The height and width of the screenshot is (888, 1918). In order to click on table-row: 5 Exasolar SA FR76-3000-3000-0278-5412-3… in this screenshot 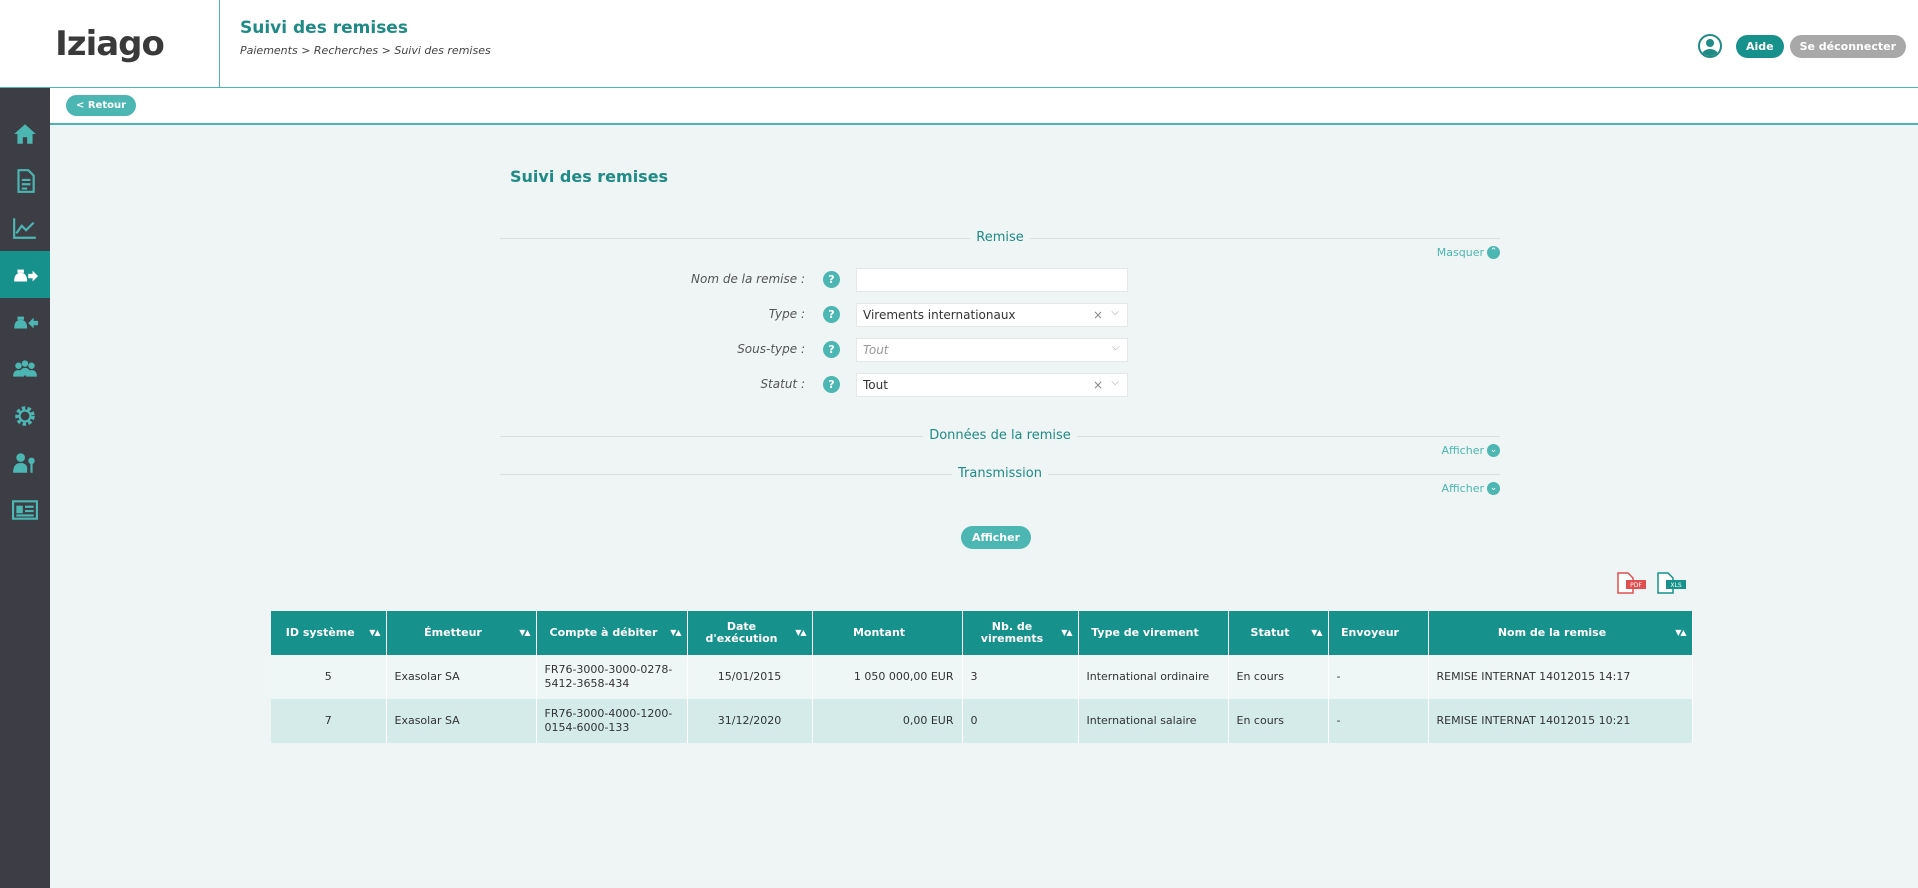, I will do `click(982, 677)`.